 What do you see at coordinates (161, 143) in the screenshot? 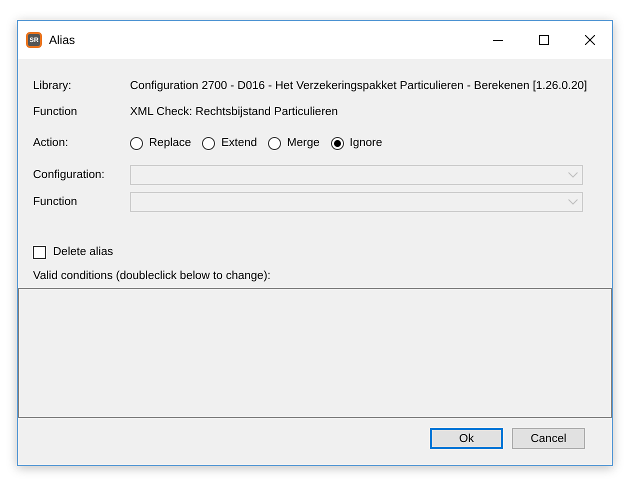
I see `radio-option: Replace` at bounding box center [161, 143].